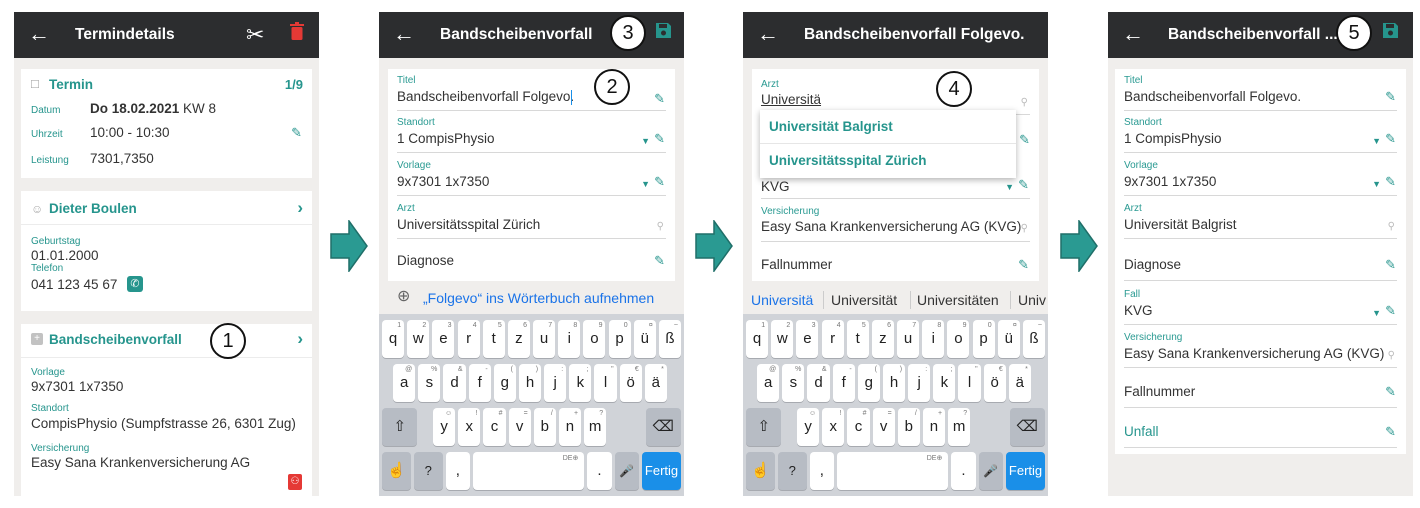  I want to click on chevron-right-icon: ›, so click(300, 208).